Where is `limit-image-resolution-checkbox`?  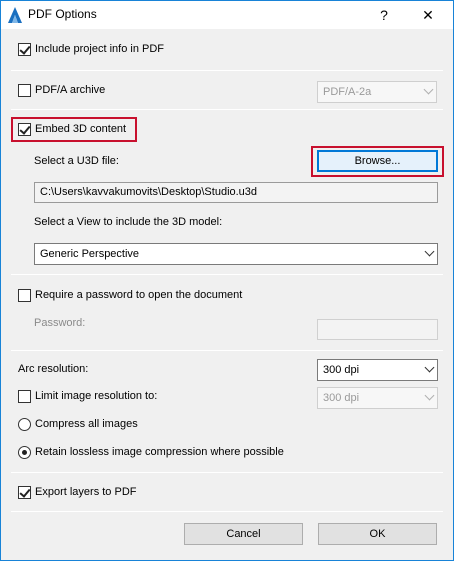 limit-image-resolution-checkbox is located at coordinates (24, 396).